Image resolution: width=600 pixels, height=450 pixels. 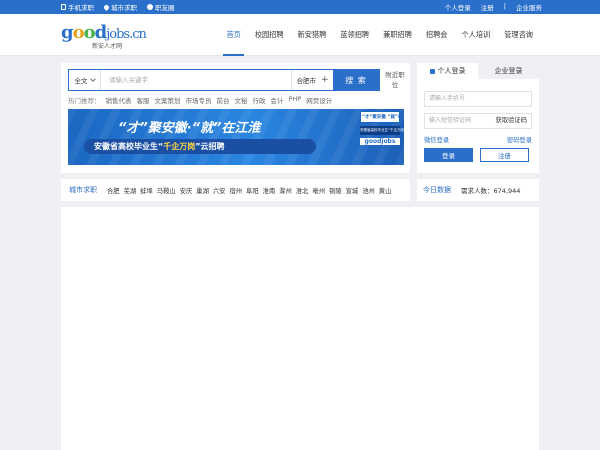 I want to click on login-button: 登录, so click(x=448, y=155).